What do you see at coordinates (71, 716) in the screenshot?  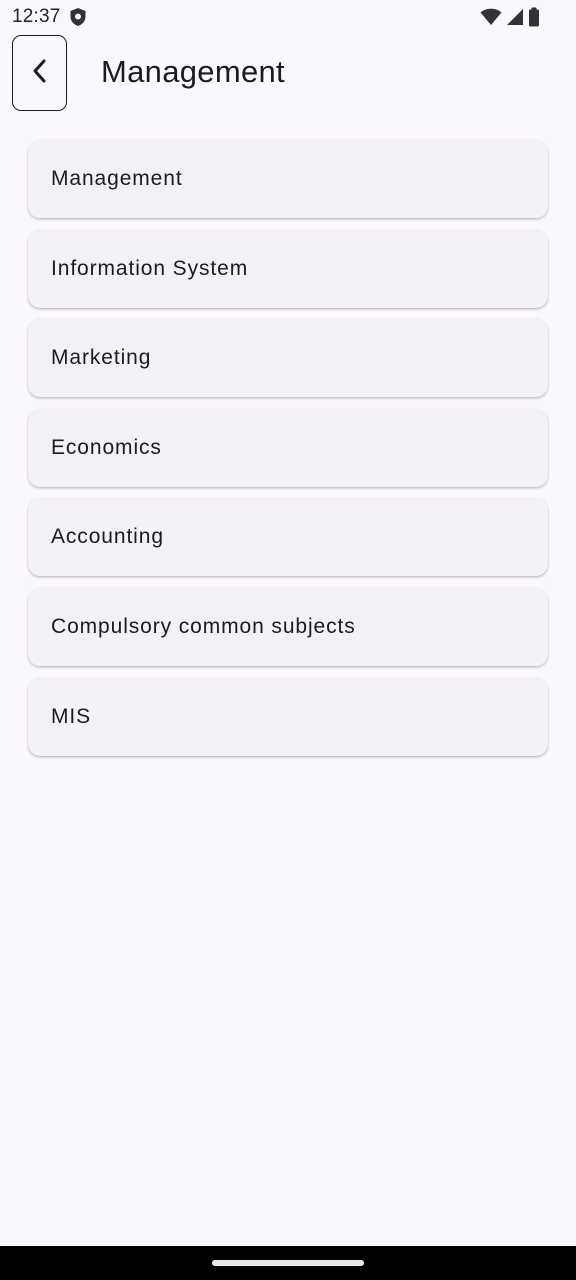 I see `list-item-label: MIS` at bounding box center [71, 716].